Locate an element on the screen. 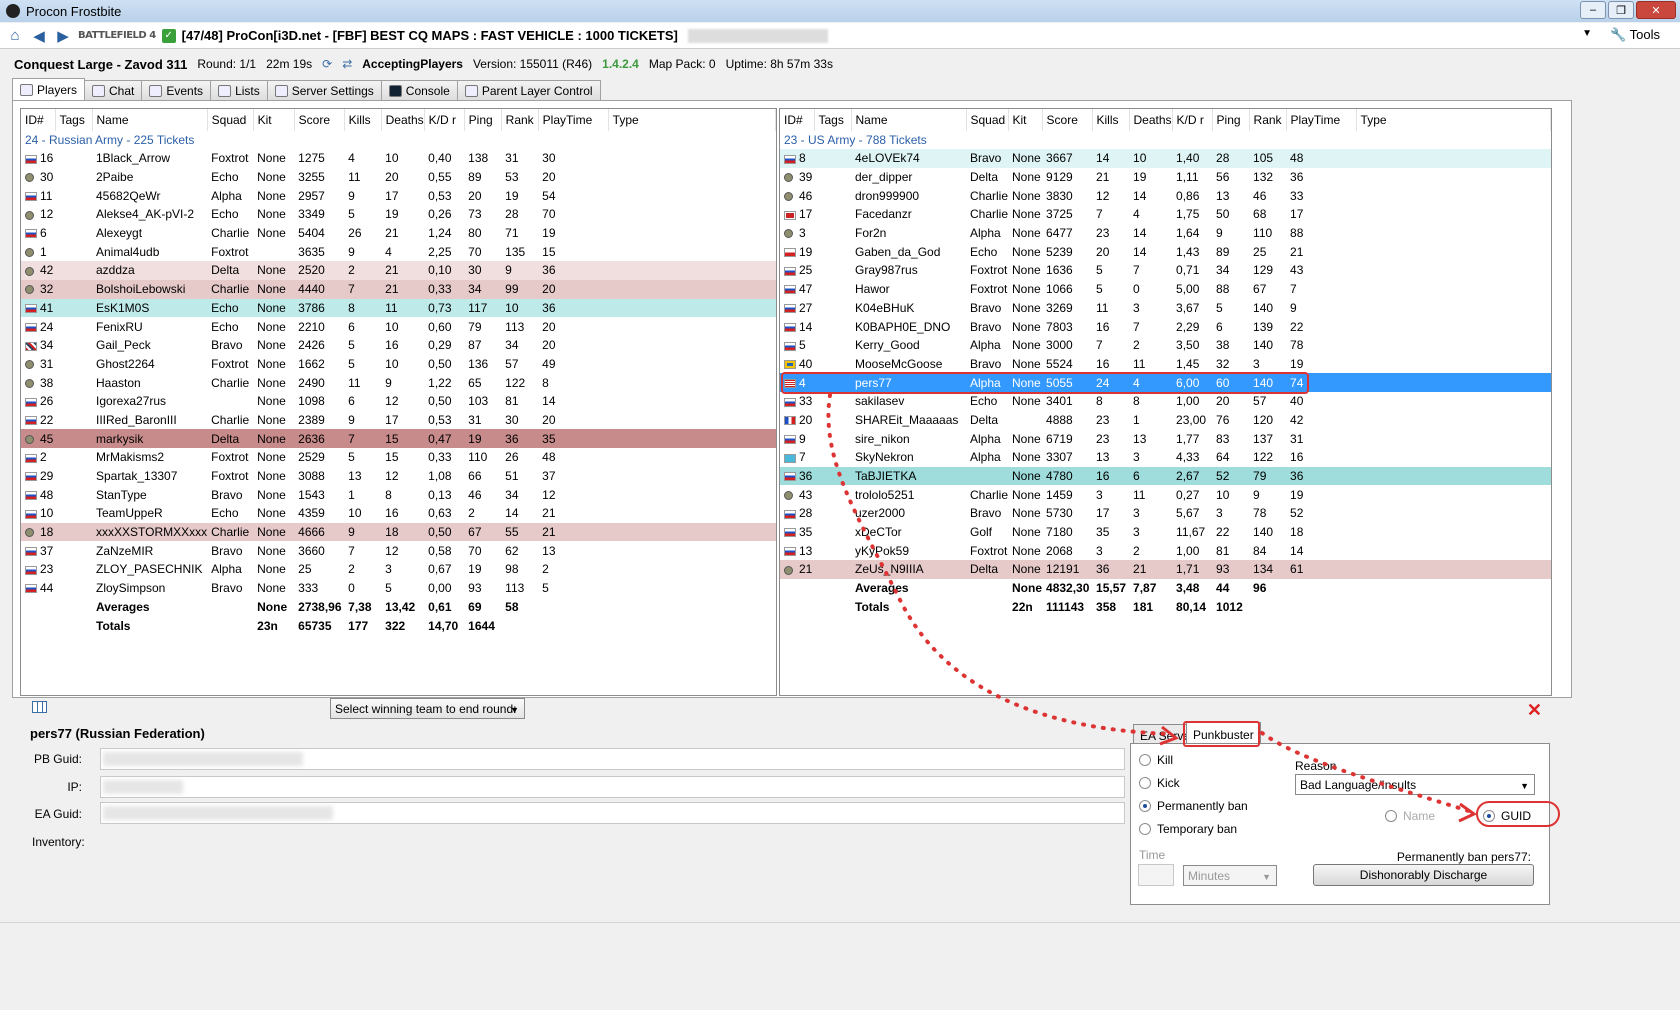 Image resolution: width=1680 pixels, height=1010 pixels. player-row: 25 Gray987rus Foxtrot None 1636 5 7 0,71 34 129 43 is located at coordinates (1165, 270).